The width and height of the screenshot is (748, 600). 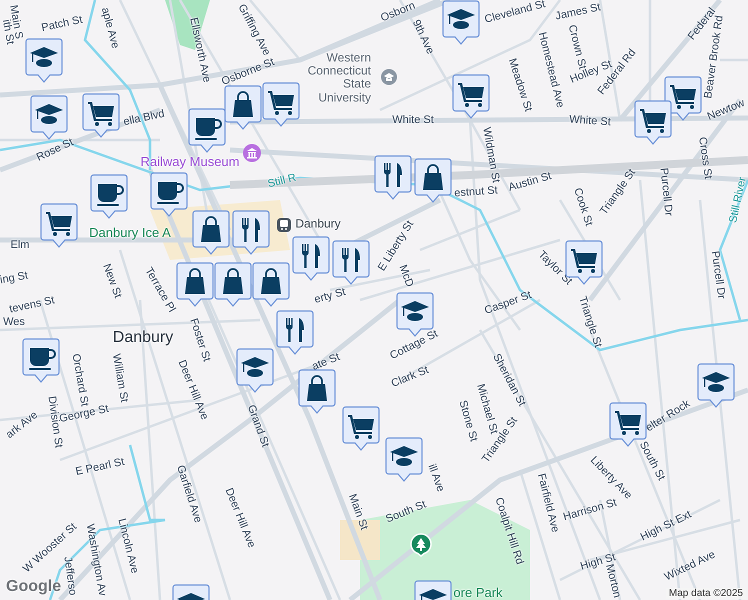 I want to click on street-label: Garfield Ave, so click(x=189, y=494).